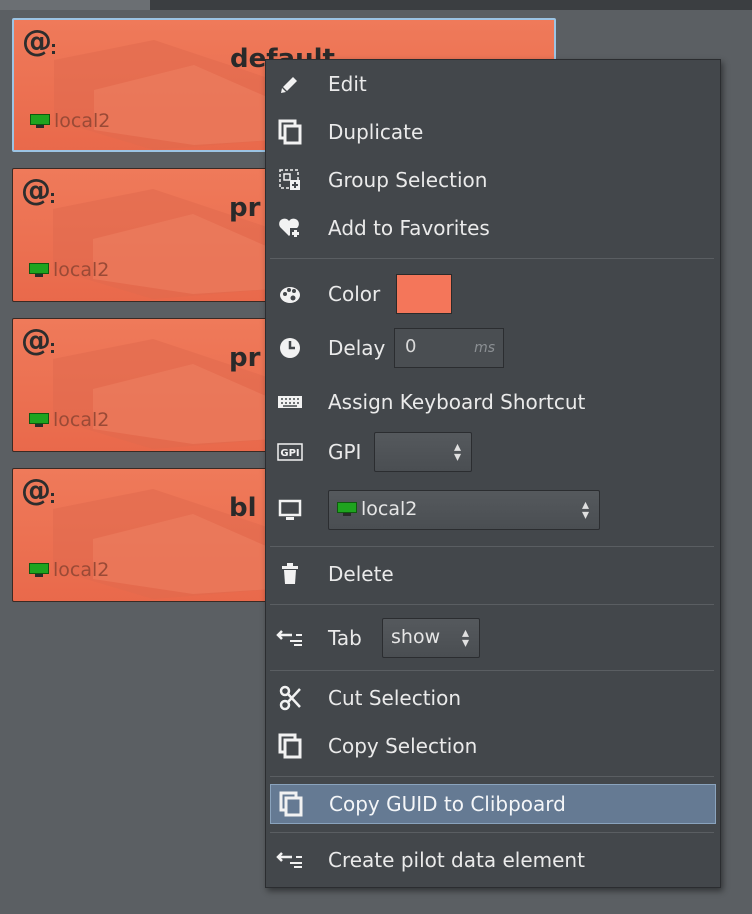 This screenshot has width=752, height=914. What do you see at coordinates (447, 804) in the screenshot?
I see `menu-item-label: Copy GUID to Clibpoard` at bounding box center [447, 804].